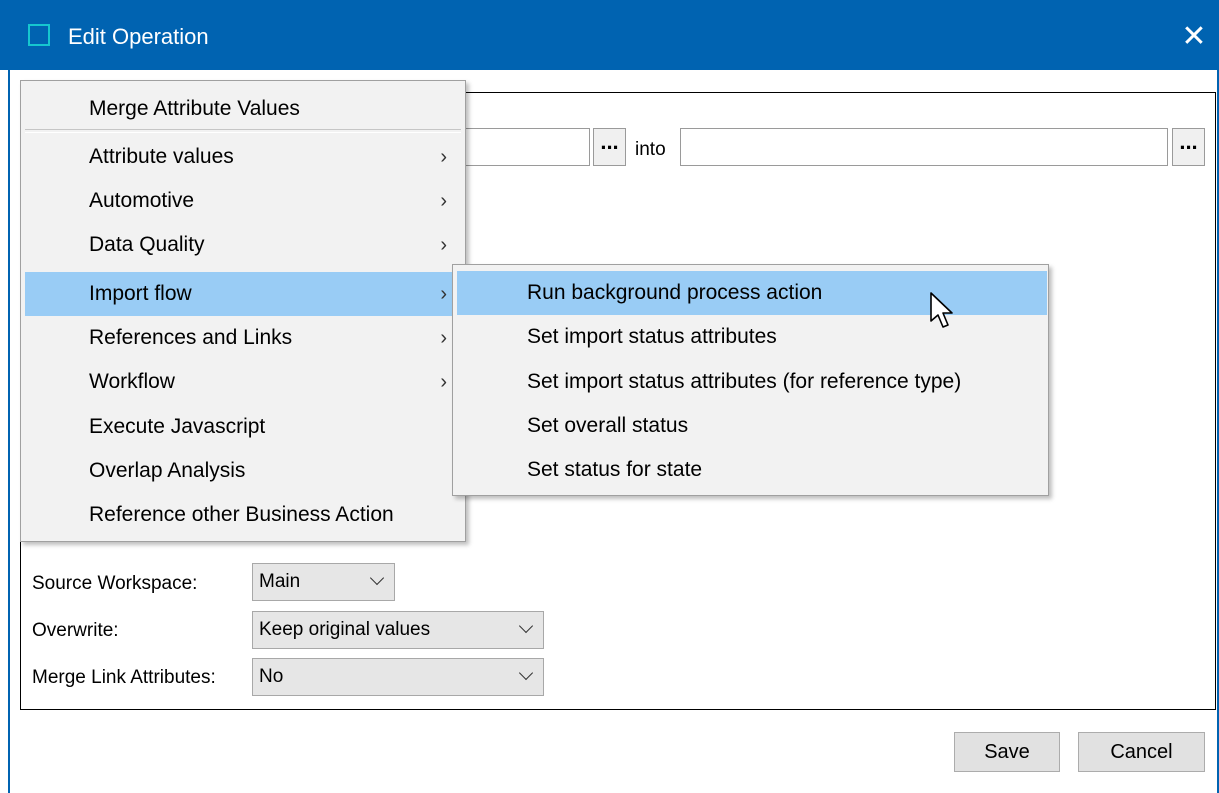  Describe the element at coordinates (1141, 752) in the screenshot. I see `cancel-button: Cancel` at that location.